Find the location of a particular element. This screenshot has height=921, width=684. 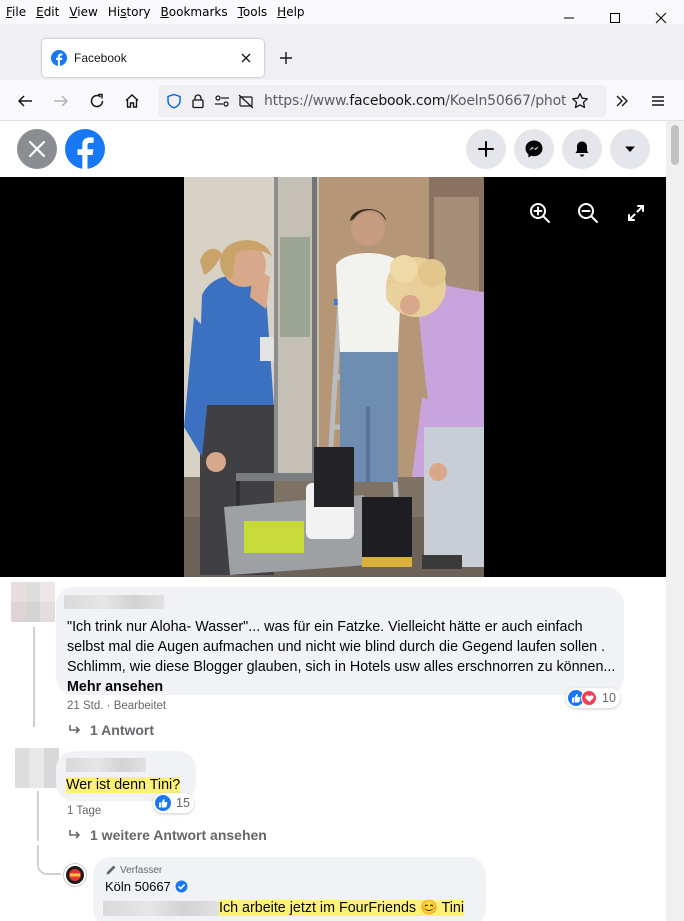

permissions-icon is located at coordinates (222, 101).